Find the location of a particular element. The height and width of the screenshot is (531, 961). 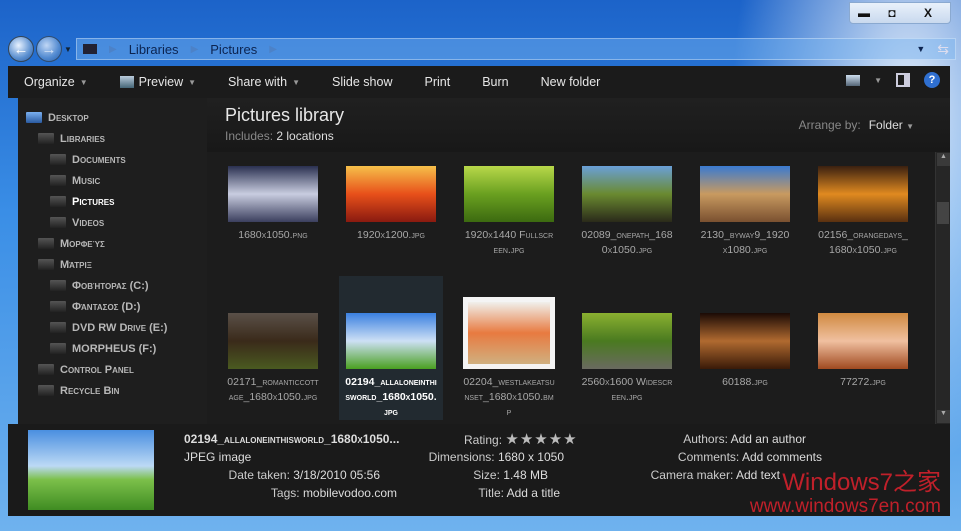

file-item: 1920x1440 Fullscreen.jpg is located at coordinates (509, 212).